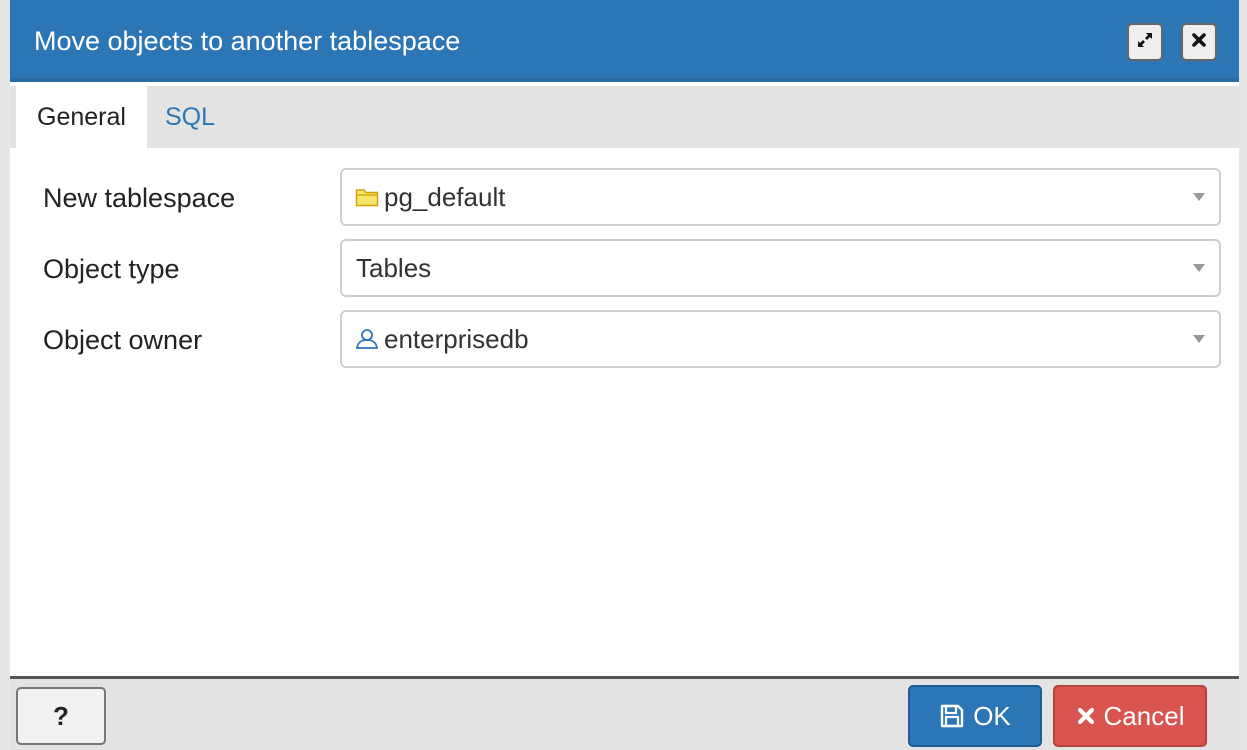 The height and width of the screenshot is (750, 1247). Describe the element at coordinates (624, 714) in the screenshot. I see `dialog-footer: ? OK Cancel` at that location.